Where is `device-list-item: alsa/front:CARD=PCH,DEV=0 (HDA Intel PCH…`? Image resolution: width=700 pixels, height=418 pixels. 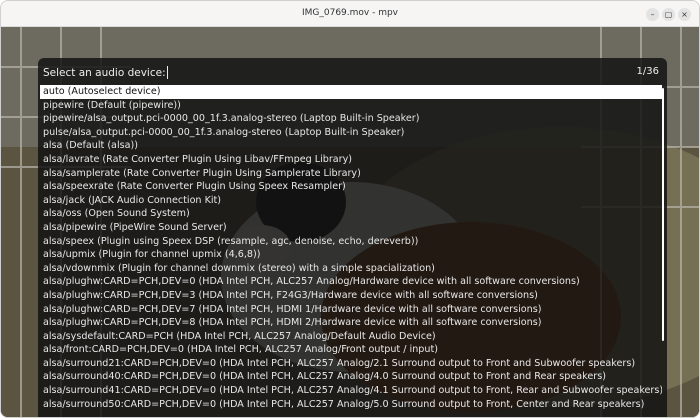 device-list-item: alsa/front:CARD=PCH,DEV=0 (HDA Intel PCH… is located at coordinates (351, 350).